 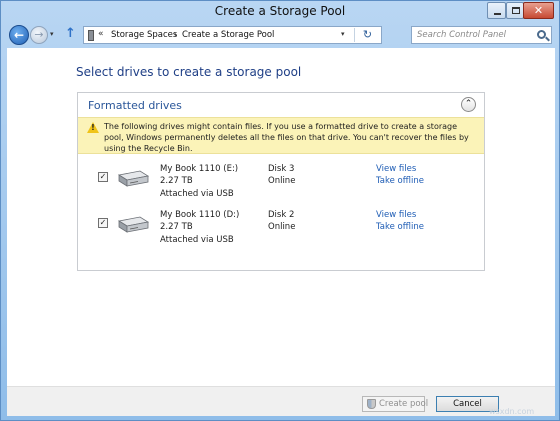 I want to click on close-icon: ✕, so click(x=538, y=10).